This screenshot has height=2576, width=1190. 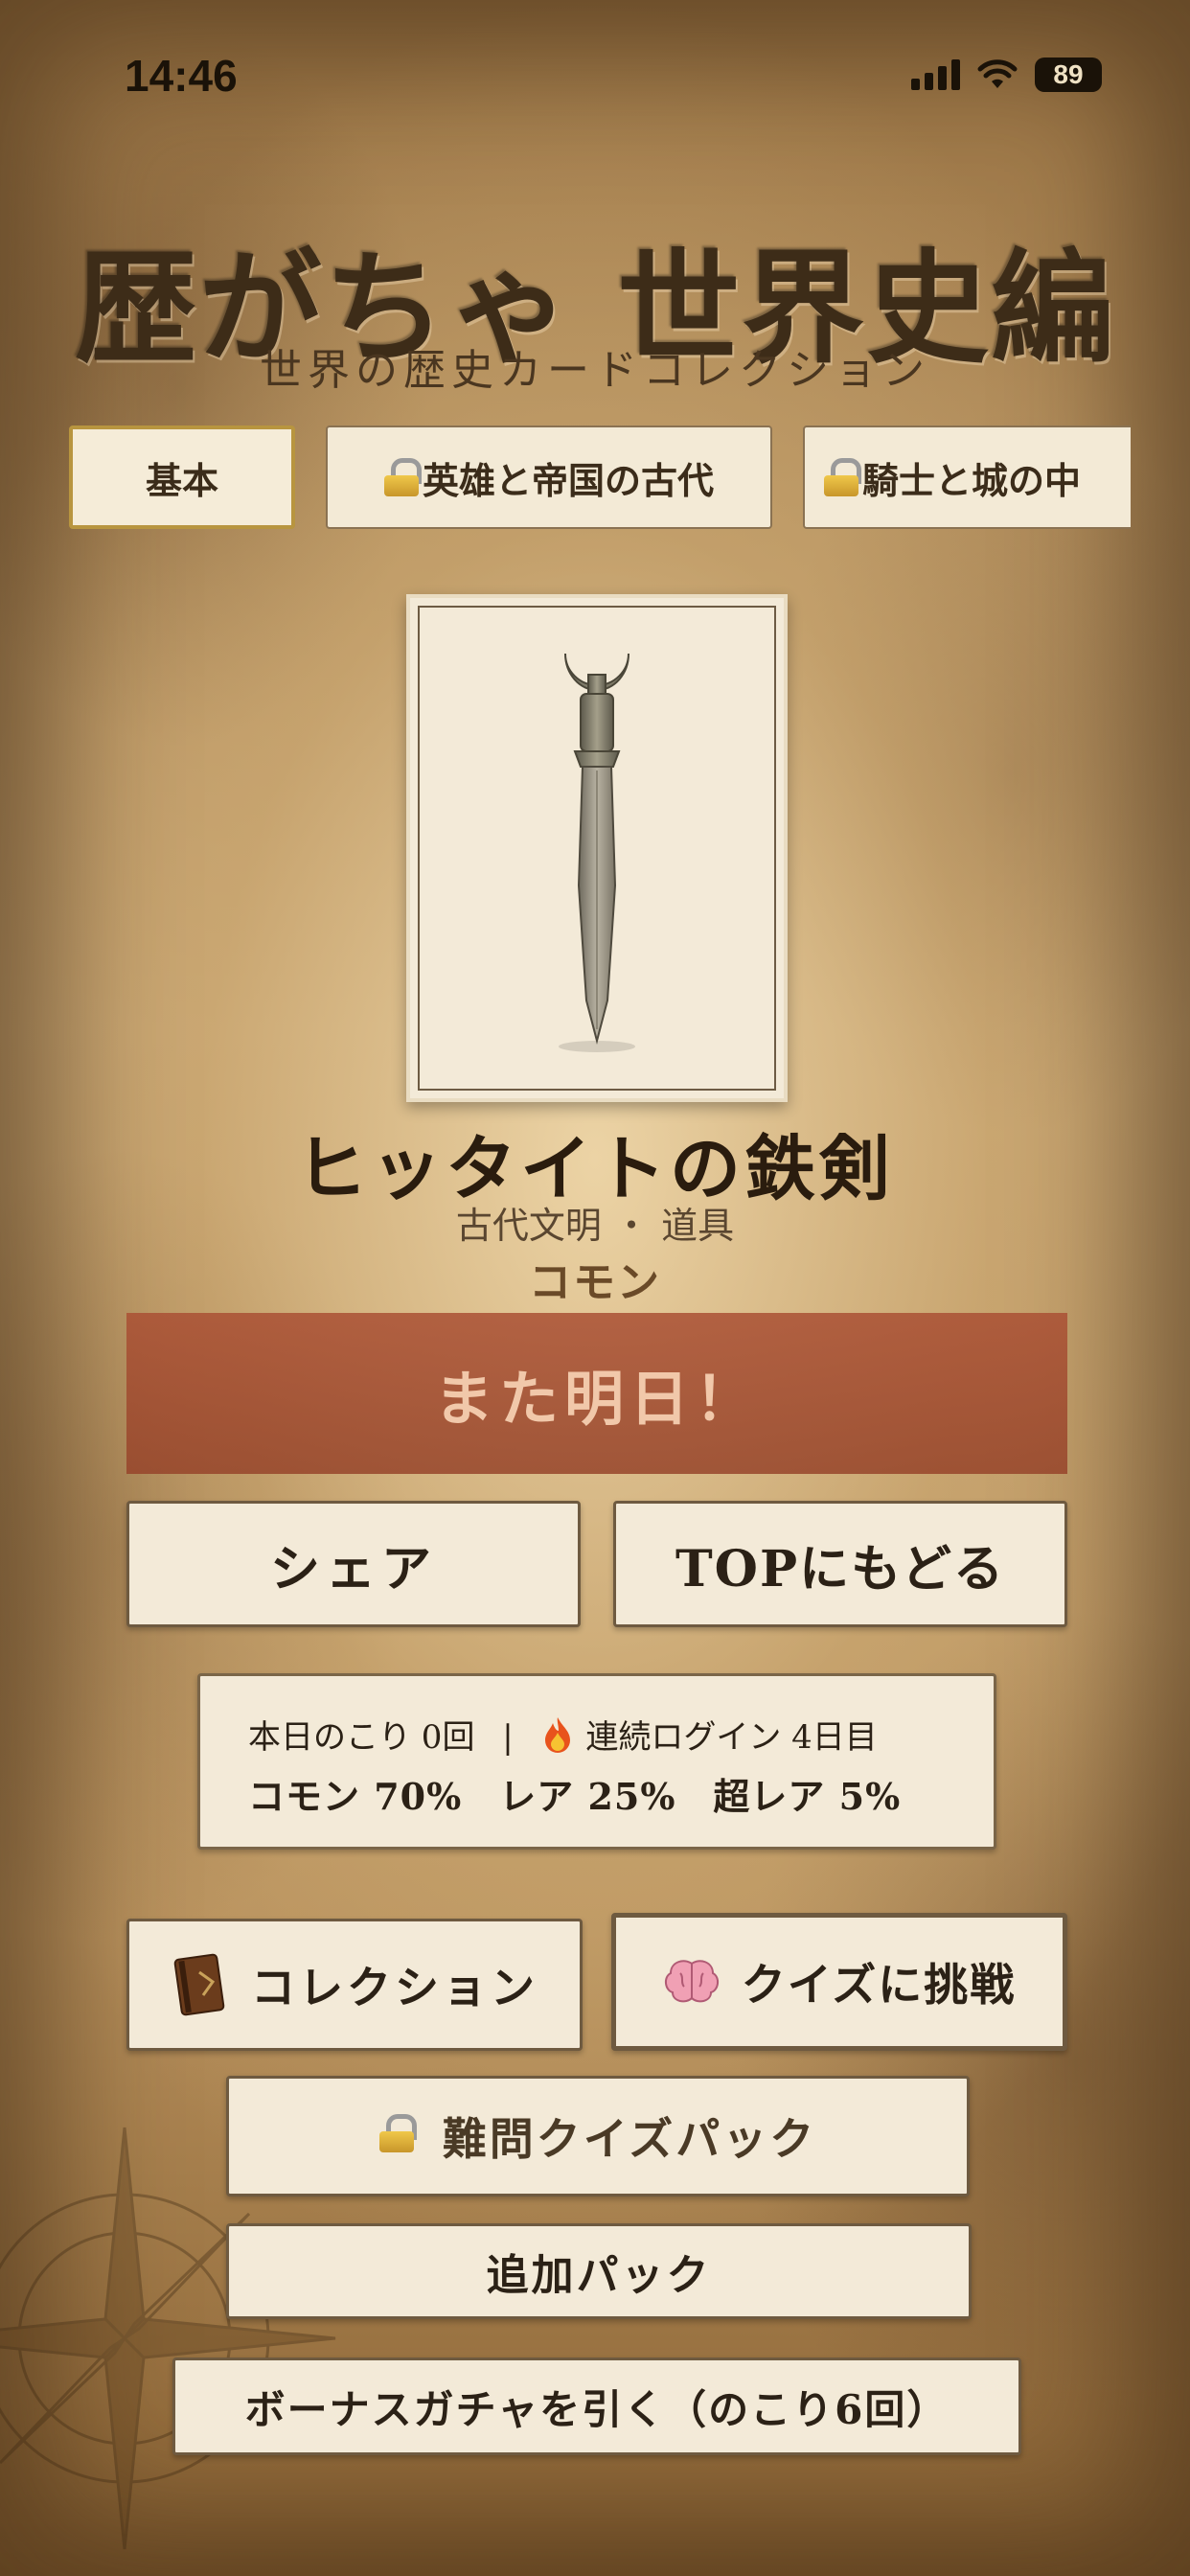 I want to click on wifi-icon, so click(x=998, y=74).